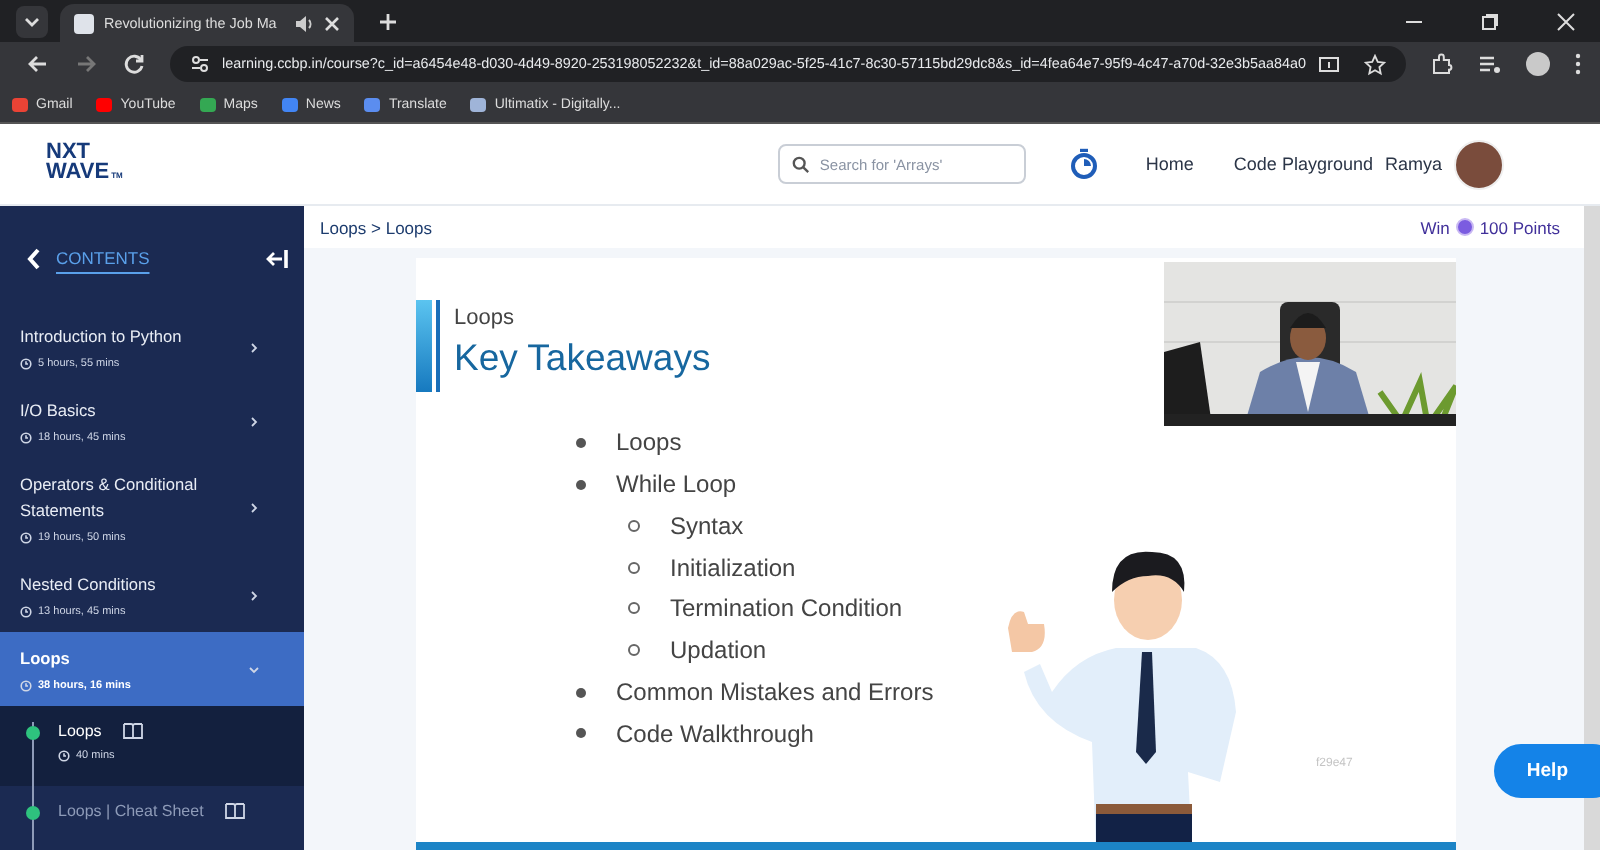  I want to click on bullet-text: Initialization, so click(733, 567).